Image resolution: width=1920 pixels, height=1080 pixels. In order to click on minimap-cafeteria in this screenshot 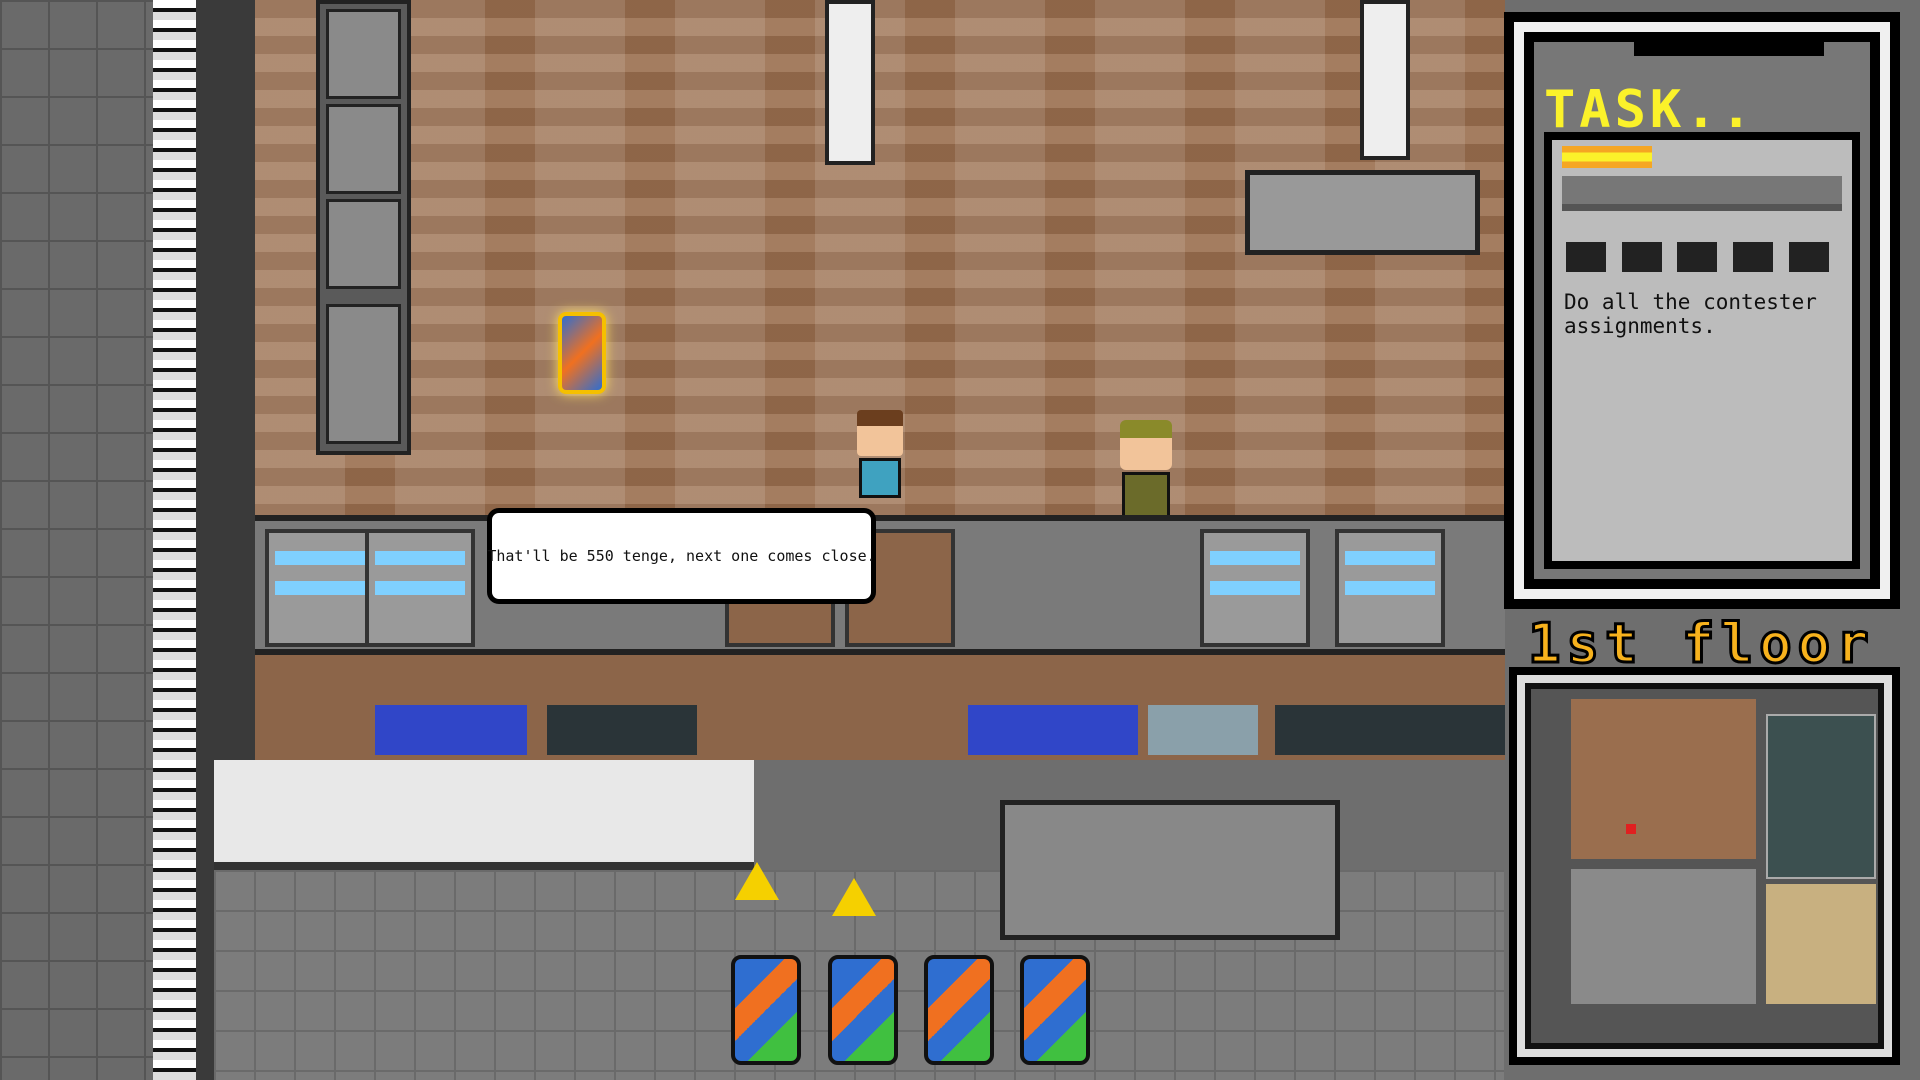, I will do `click(1663, 779)`.